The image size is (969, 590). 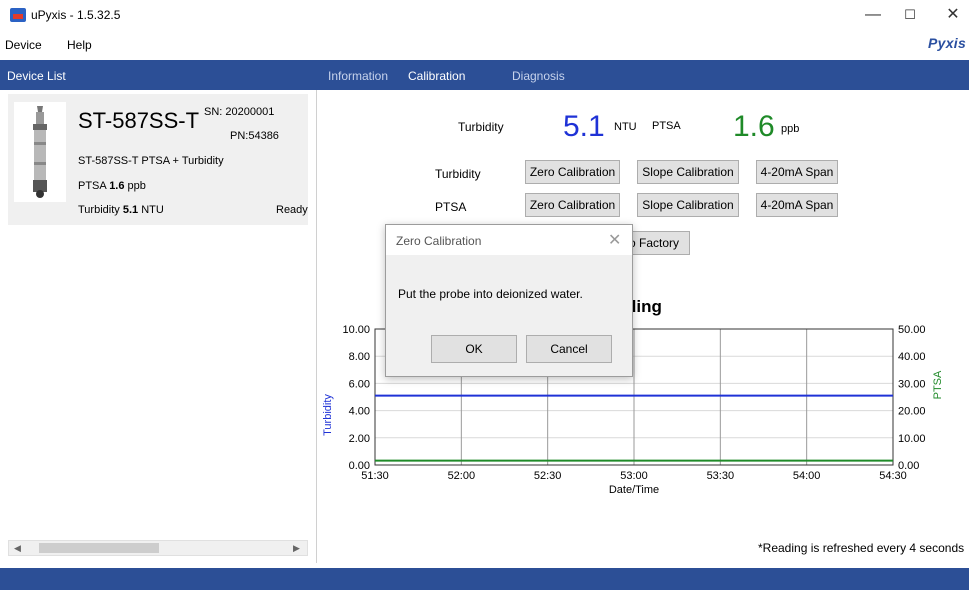 I want to click on x-tick: 52:00, so click(x=462, y=476).